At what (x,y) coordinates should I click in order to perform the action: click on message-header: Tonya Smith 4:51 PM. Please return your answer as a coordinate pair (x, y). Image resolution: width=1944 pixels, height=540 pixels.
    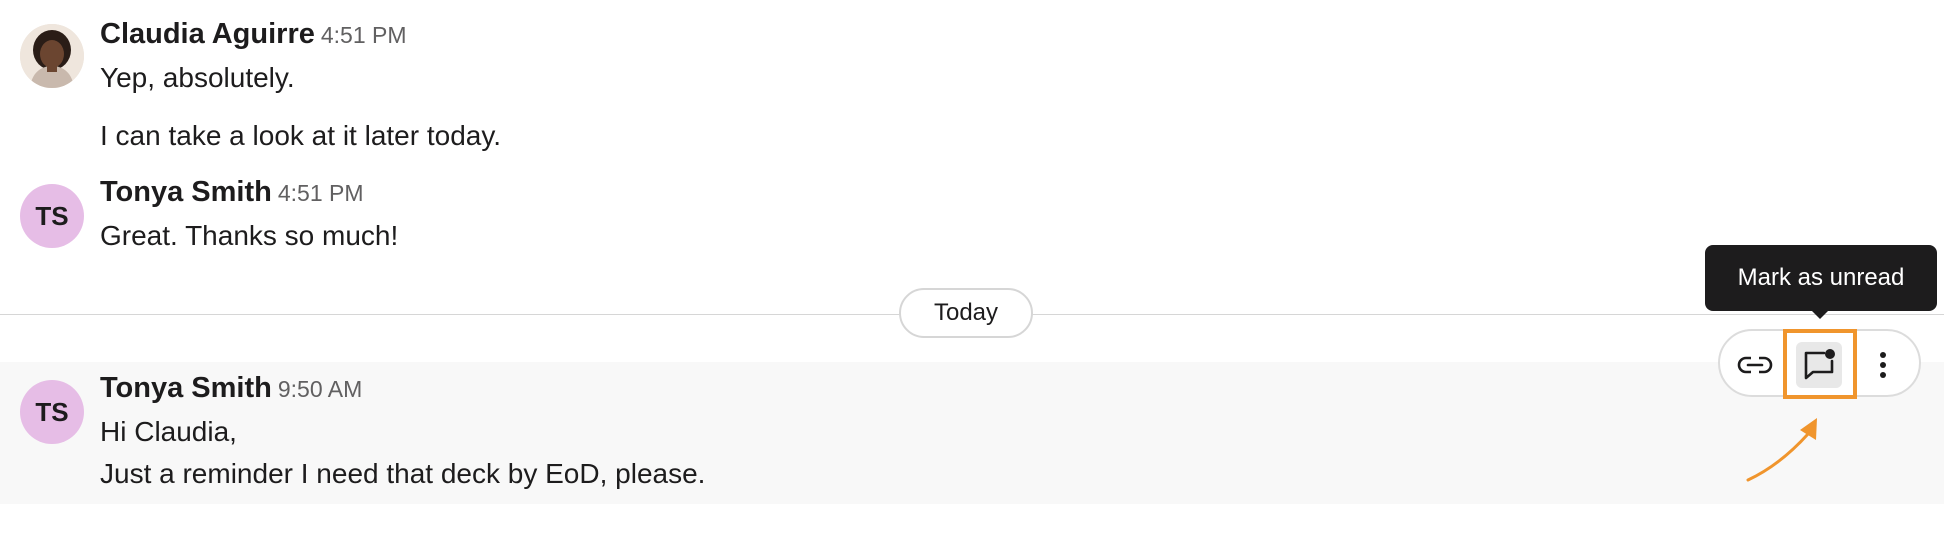
    Looking at the image, I should click on (232, 192).